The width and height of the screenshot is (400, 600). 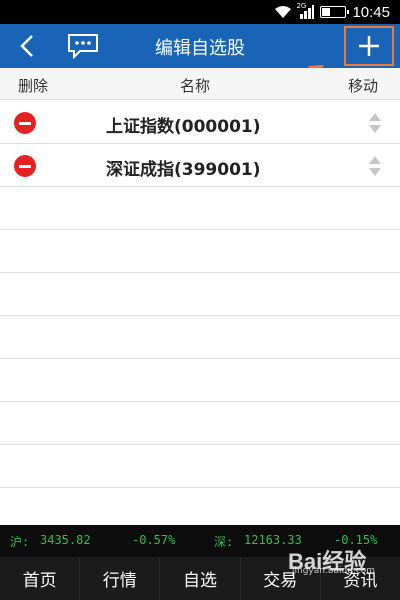 I want to click on sz-change: -0.15%, so click(x=356, y=540).